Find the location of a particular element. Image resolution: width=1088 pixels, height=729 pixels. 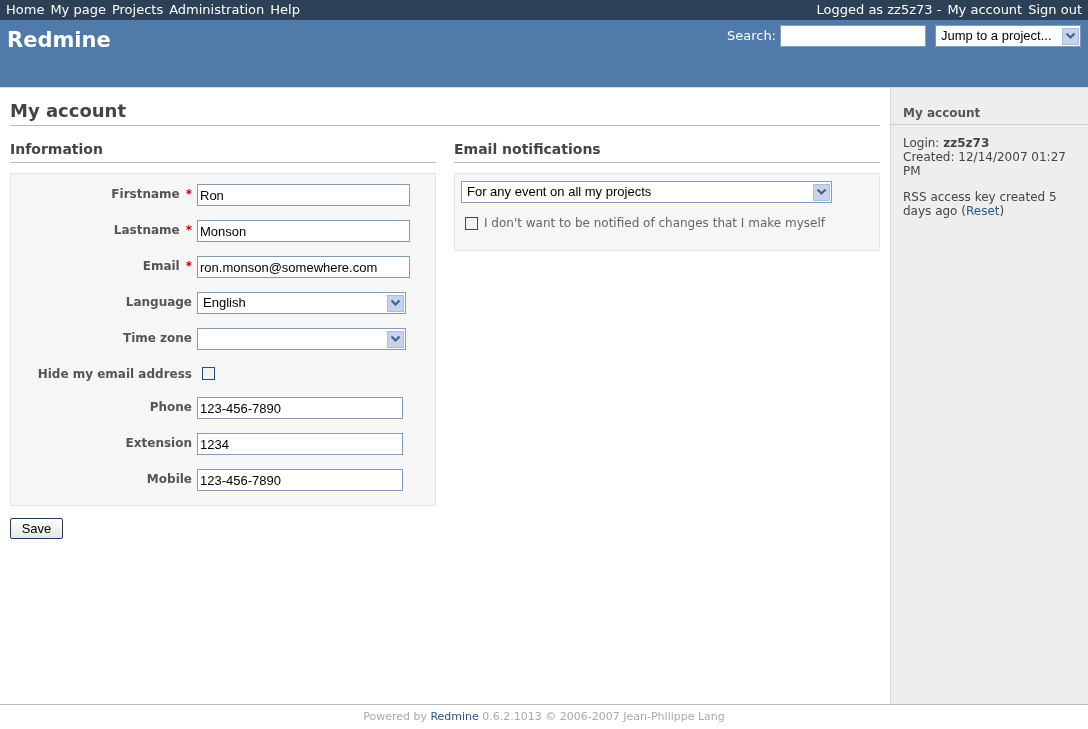

dropdown is located at coordinates (301, 339).